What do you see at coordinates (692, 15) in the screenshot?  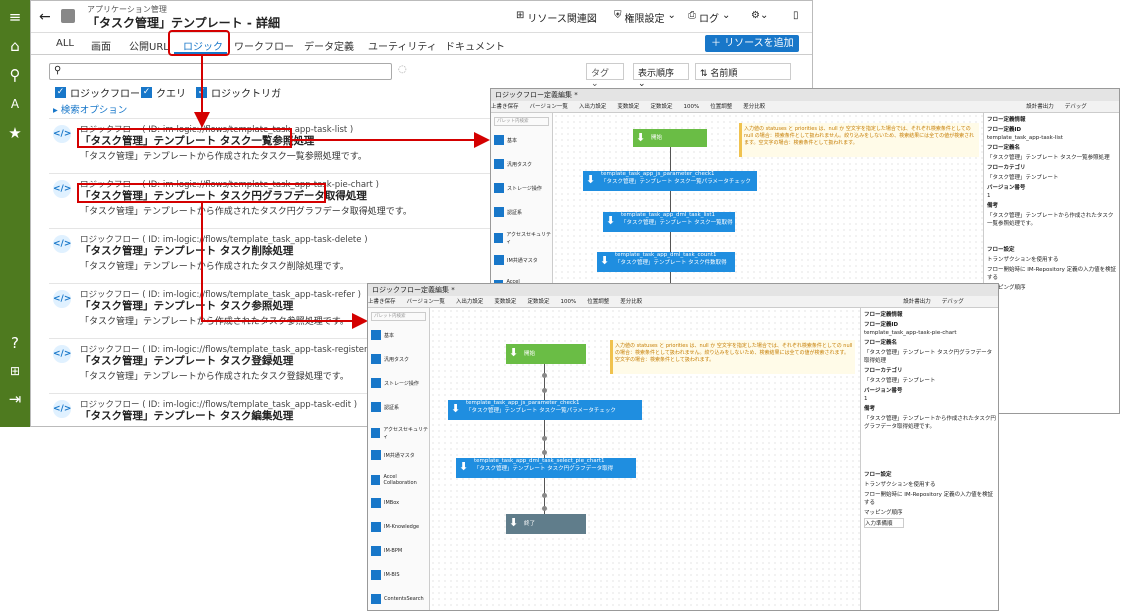 I see `printer-icon: ⎙` at bounding box center [692, 15].